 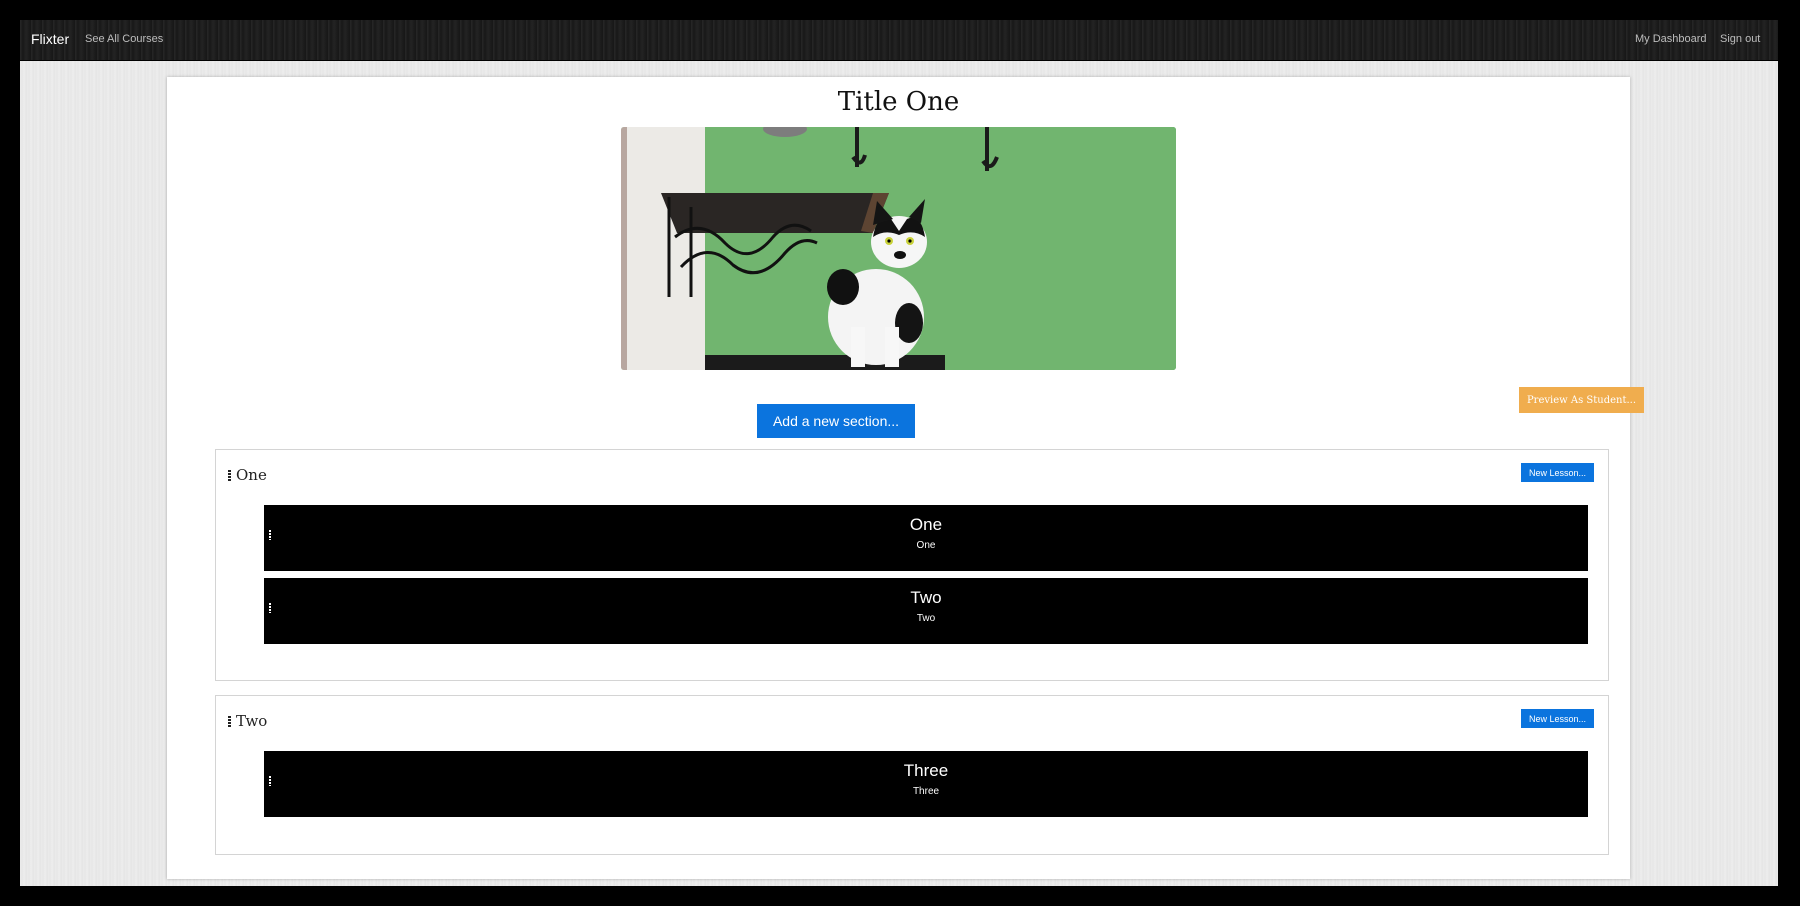 I want to click on lesson-item: Two Two, so click(x=926, y=611).